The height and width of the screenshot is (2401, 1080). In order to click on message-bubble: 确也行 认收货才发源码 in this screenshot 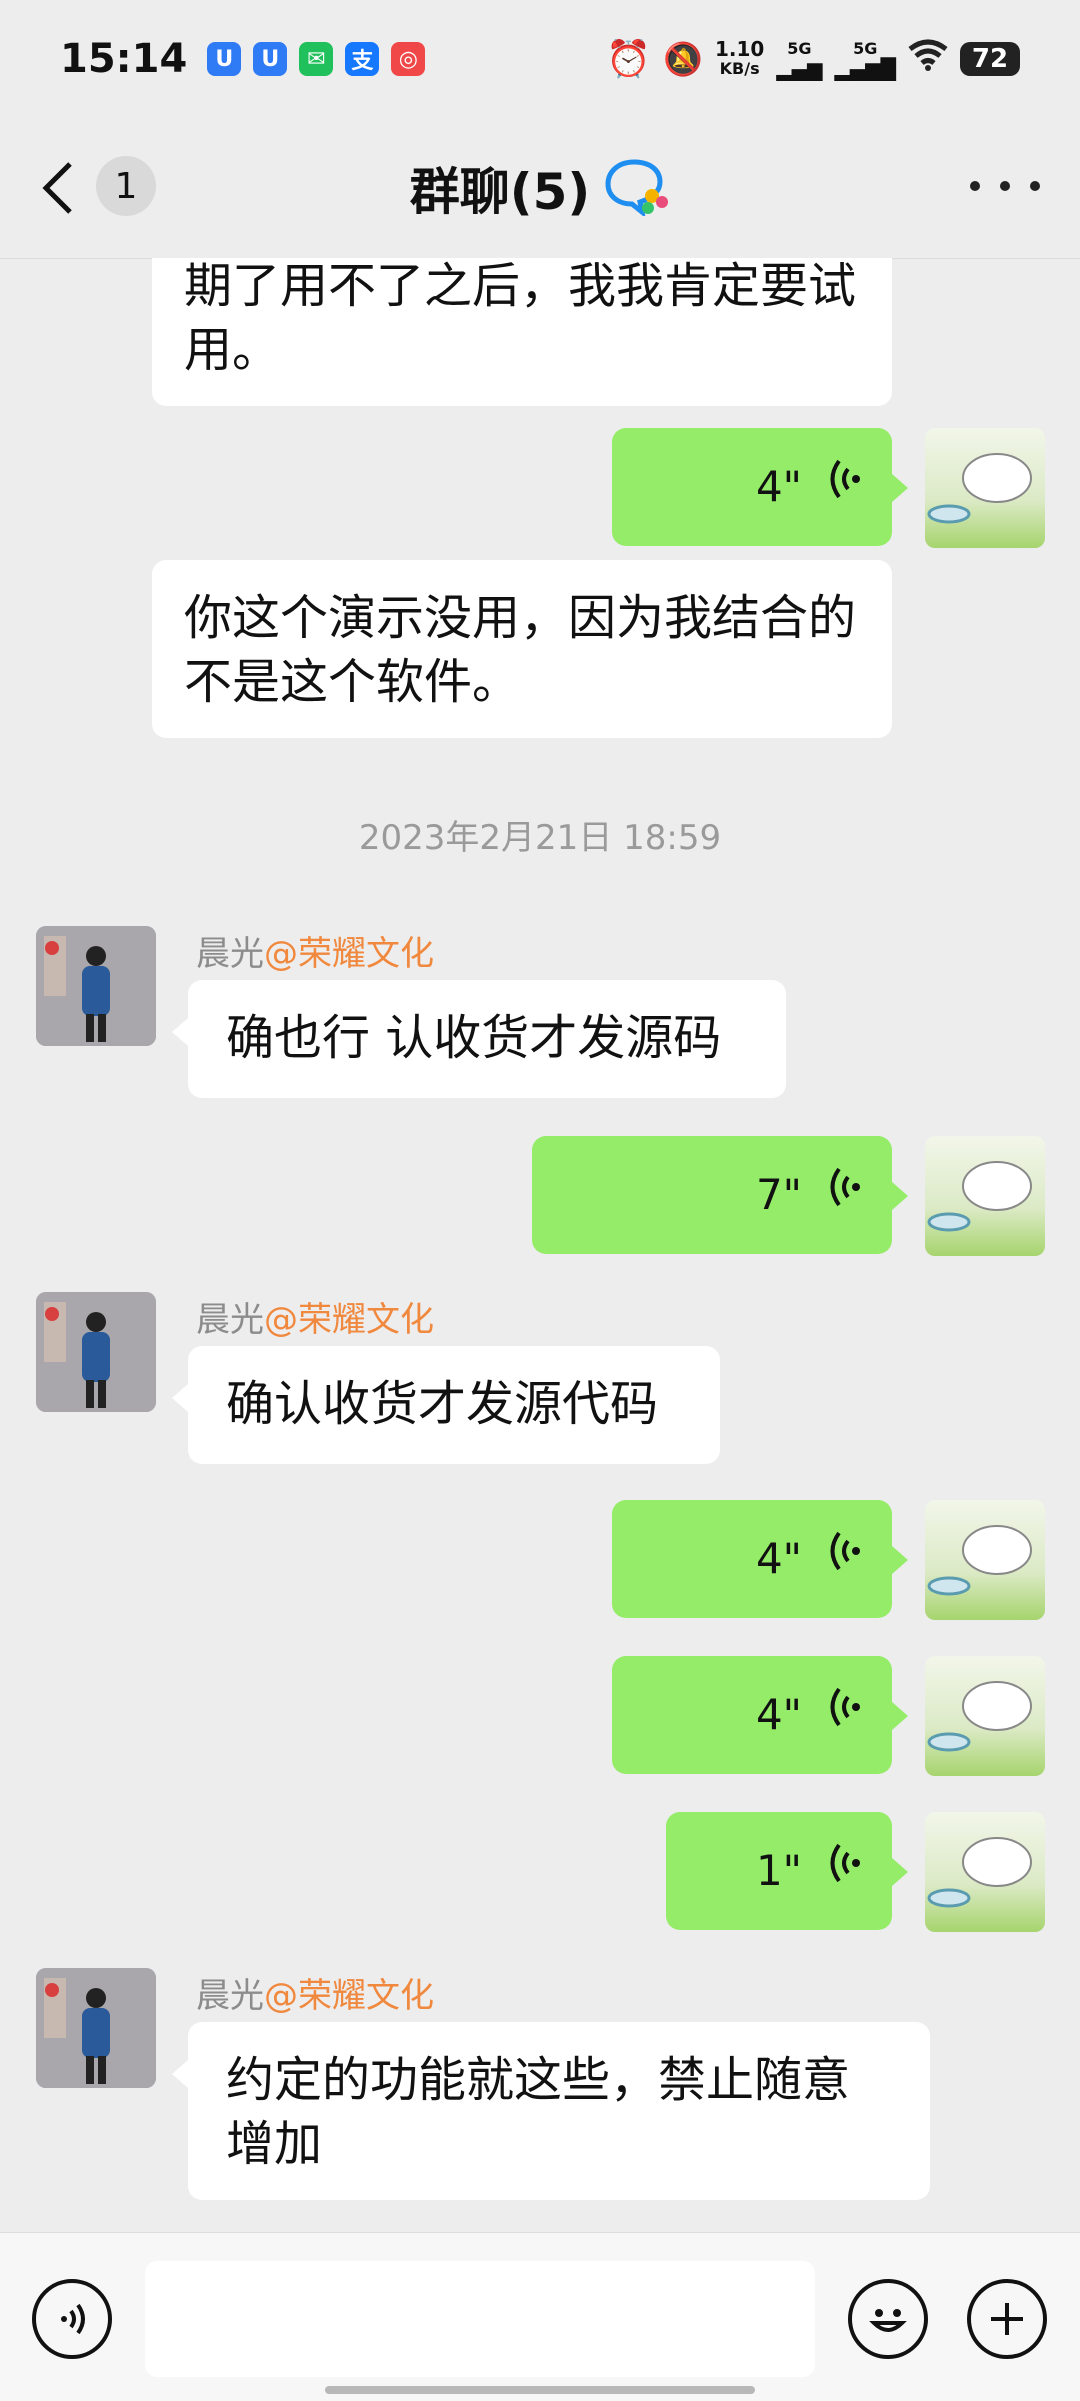, I will do `click(487, 1039)`.